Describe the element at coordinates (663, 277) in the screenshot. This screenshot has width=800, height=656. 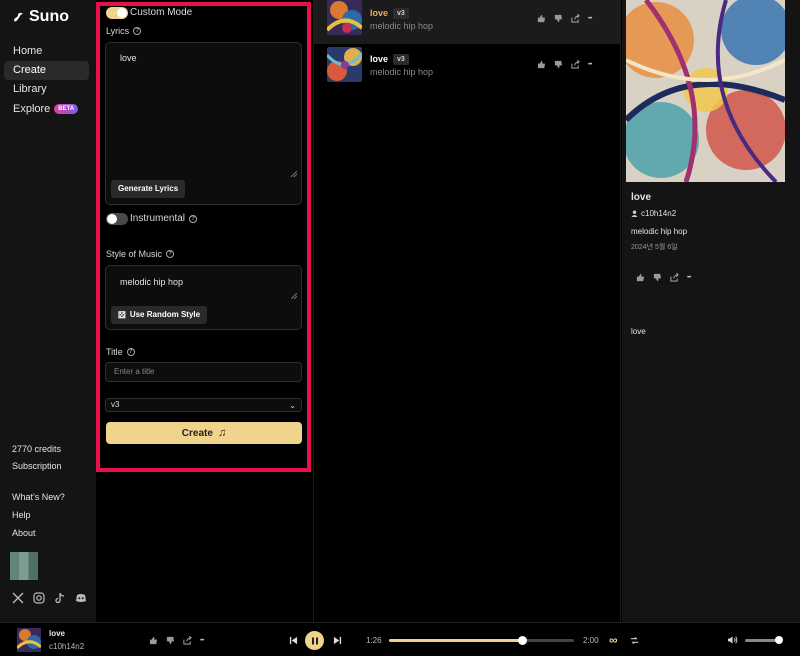
I see `detail-actions: •••` at that location.